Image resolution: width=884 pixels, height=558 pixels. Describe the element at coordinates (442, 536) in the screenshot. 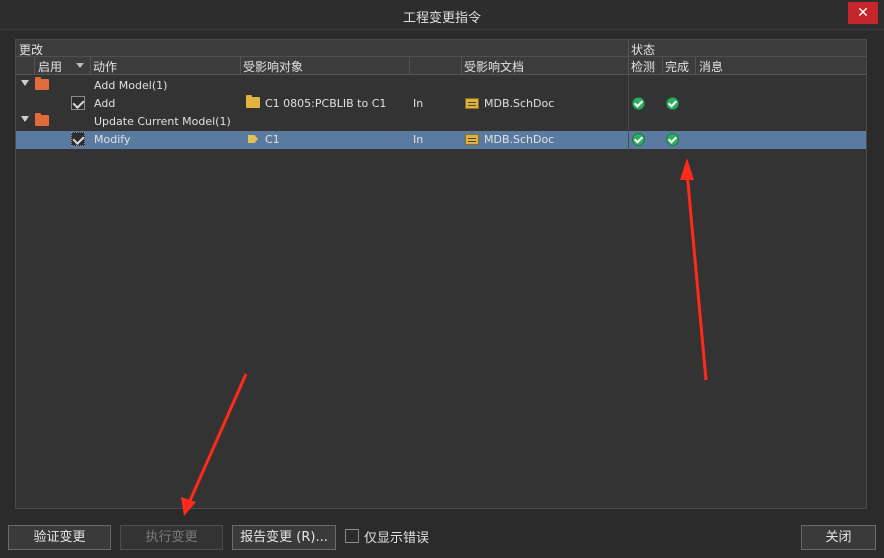

I see `dialog-footer: 验证变更 执行变更 报告变更 (R)... 仅显示错误 关闭` at that location.